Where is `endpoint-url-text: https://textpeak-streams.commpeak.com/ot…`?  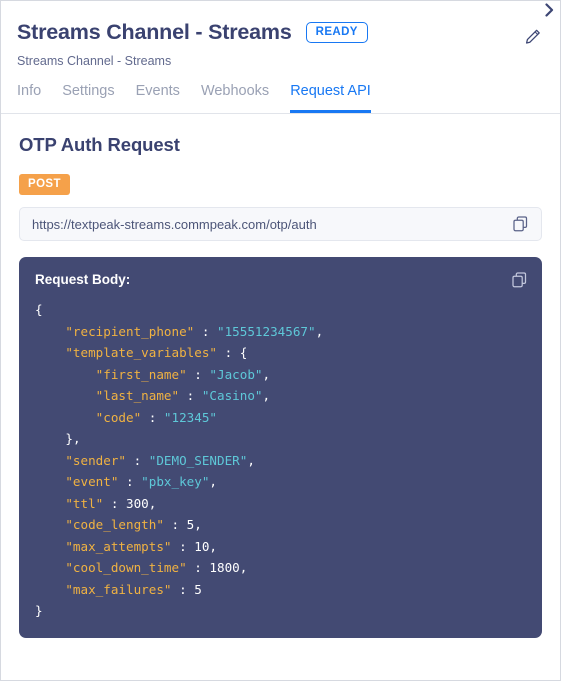 endpoint-url-text: https://textpeak-streams.commpeak.com/ot… is located at coordinates (174, 224).